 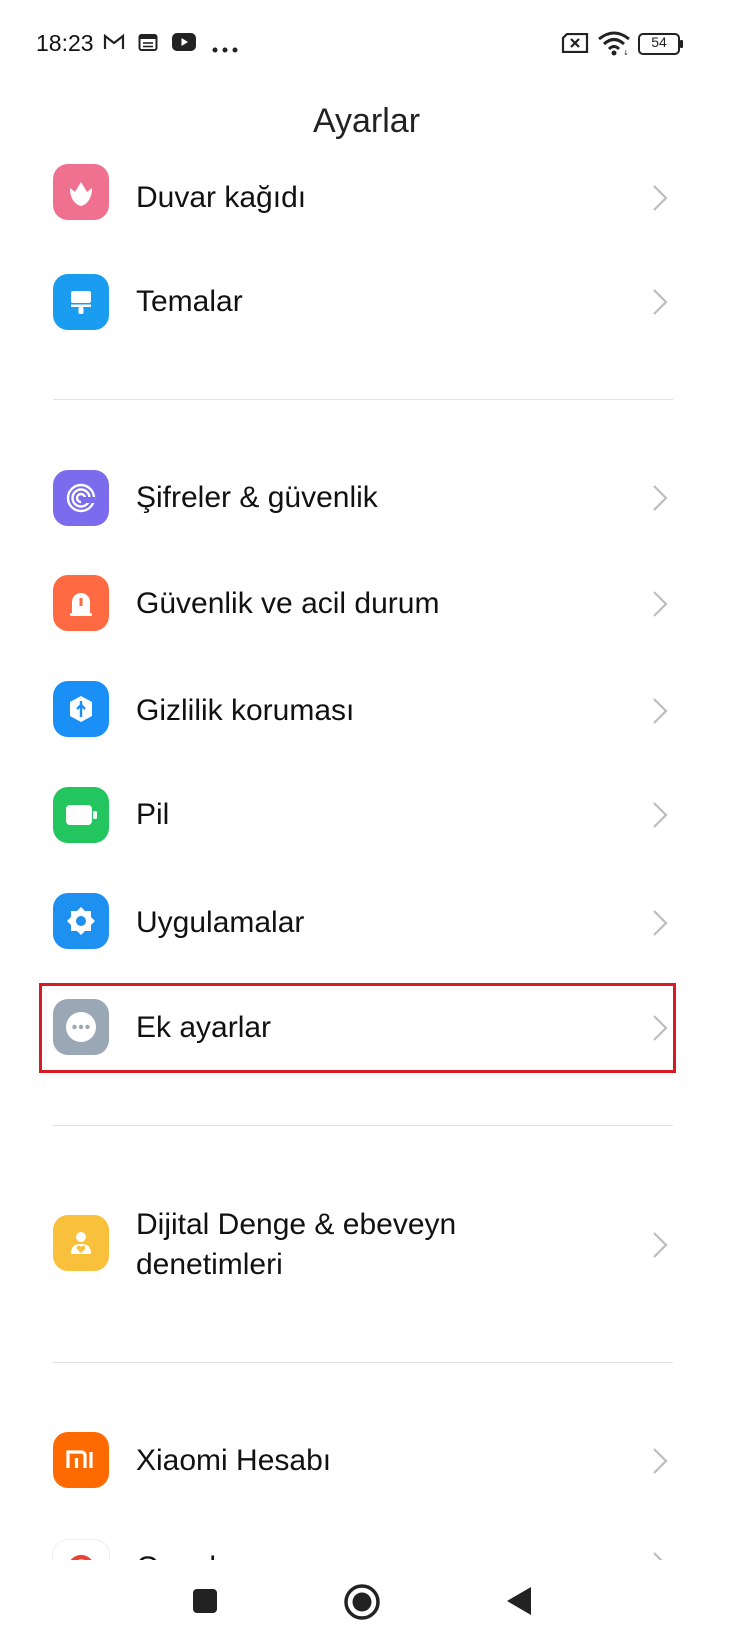 What do you see at coordinates (81, 815) in the screenshot?
I see `battery-setting-icon` at bounding box center [81, 815].